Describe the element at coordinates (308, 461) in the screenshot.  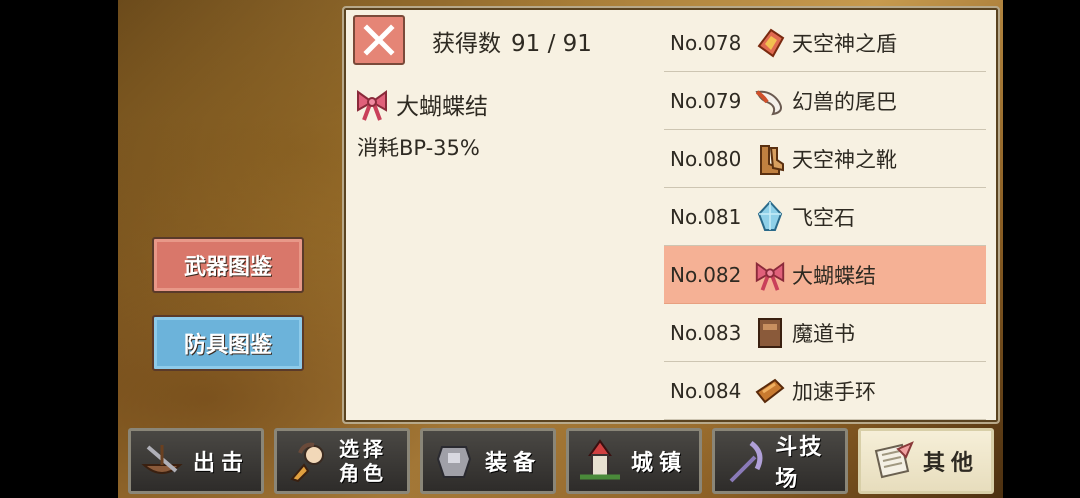
I see `character-icon` at that location.